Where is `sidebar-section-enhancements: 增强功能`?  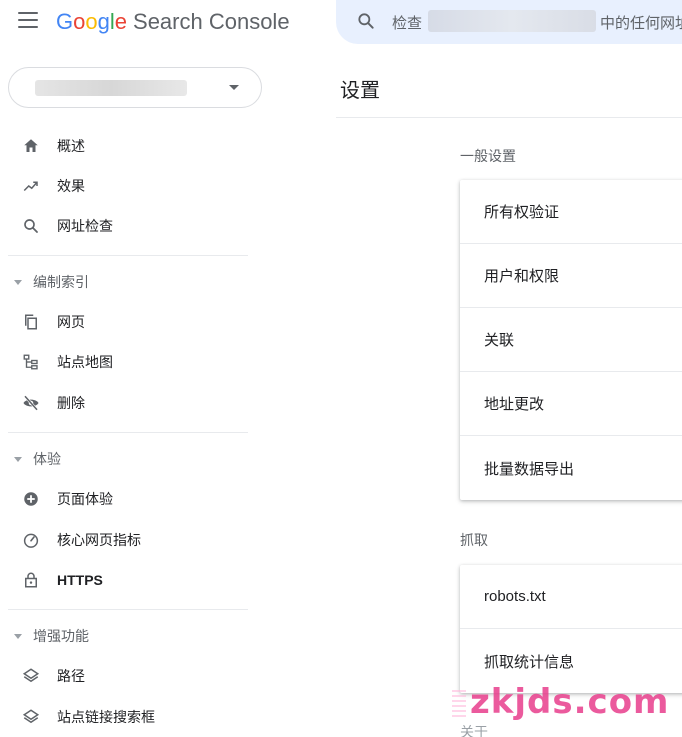
sidebar-section-enhancements: 增强功能 is located at coordinates (124, 636).